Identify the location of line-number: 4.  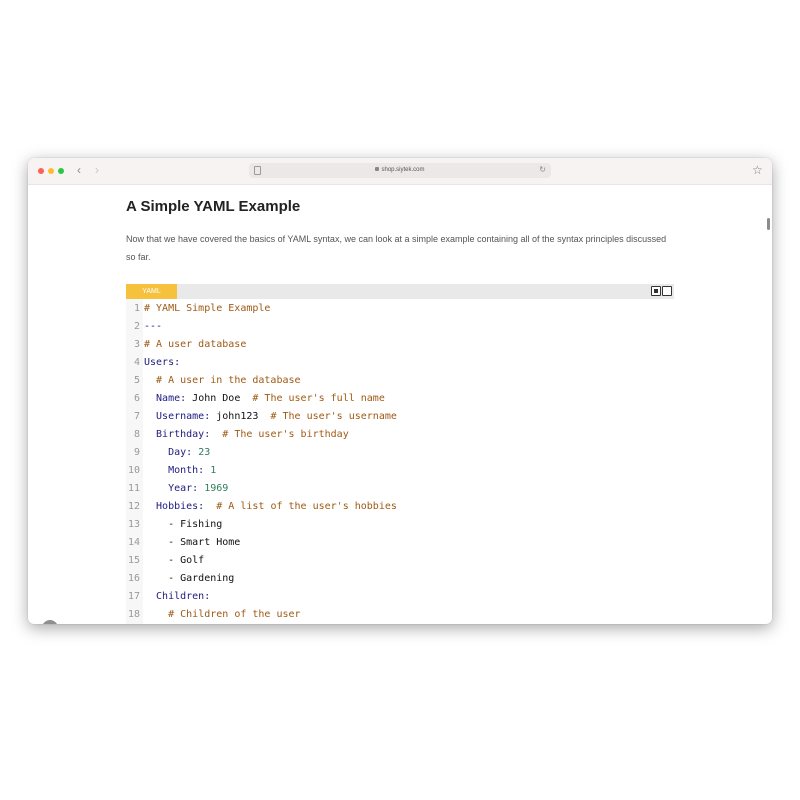
(136, 362).